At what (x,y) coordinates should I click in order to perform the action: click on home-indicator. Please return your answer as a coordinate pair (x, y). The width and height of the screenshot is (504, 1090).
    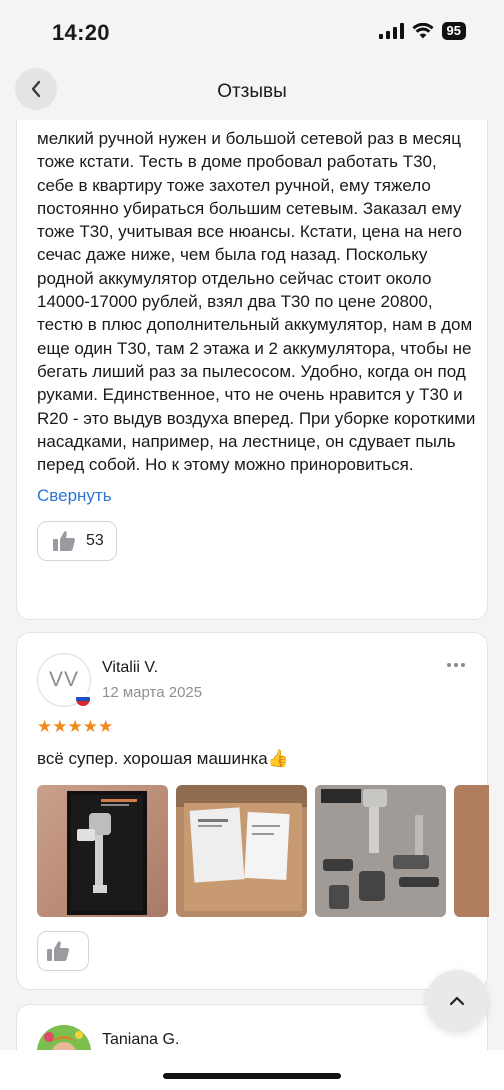
    Looking at the image, I should click on (252, 1076).